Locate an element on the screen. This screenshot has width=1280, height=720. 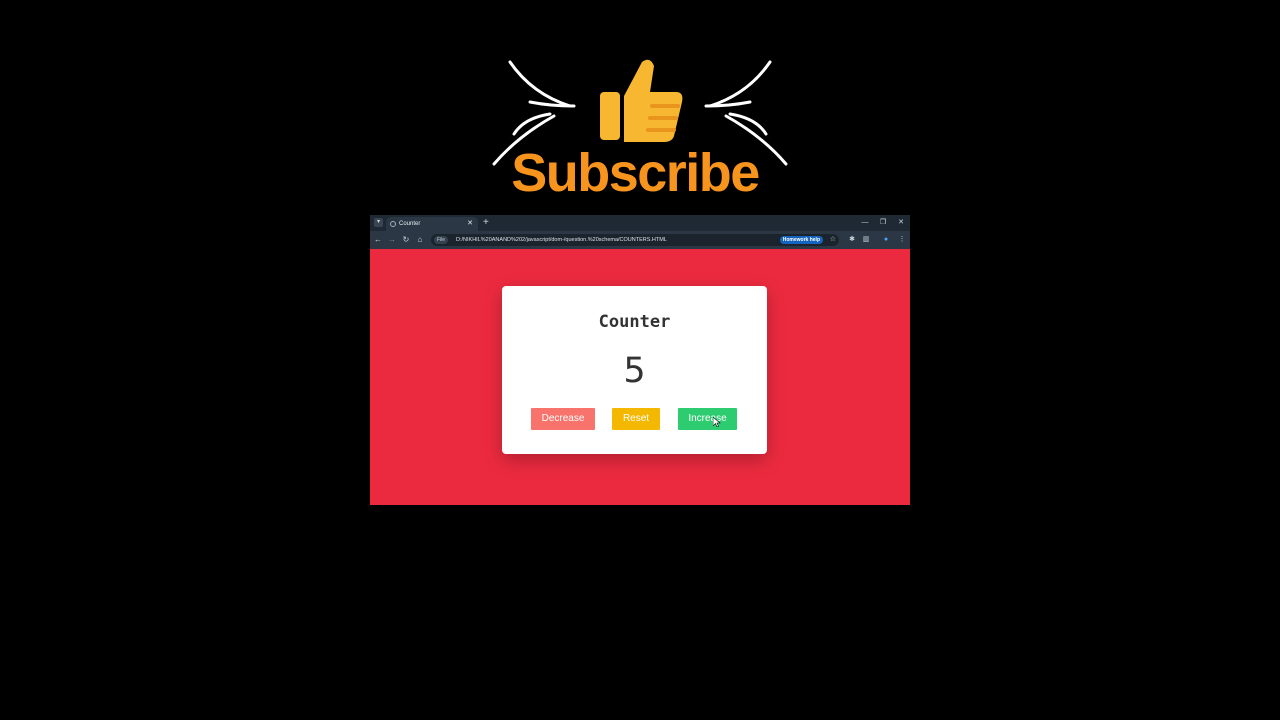
counter-value: 5 is located at coordinates (634, 371).